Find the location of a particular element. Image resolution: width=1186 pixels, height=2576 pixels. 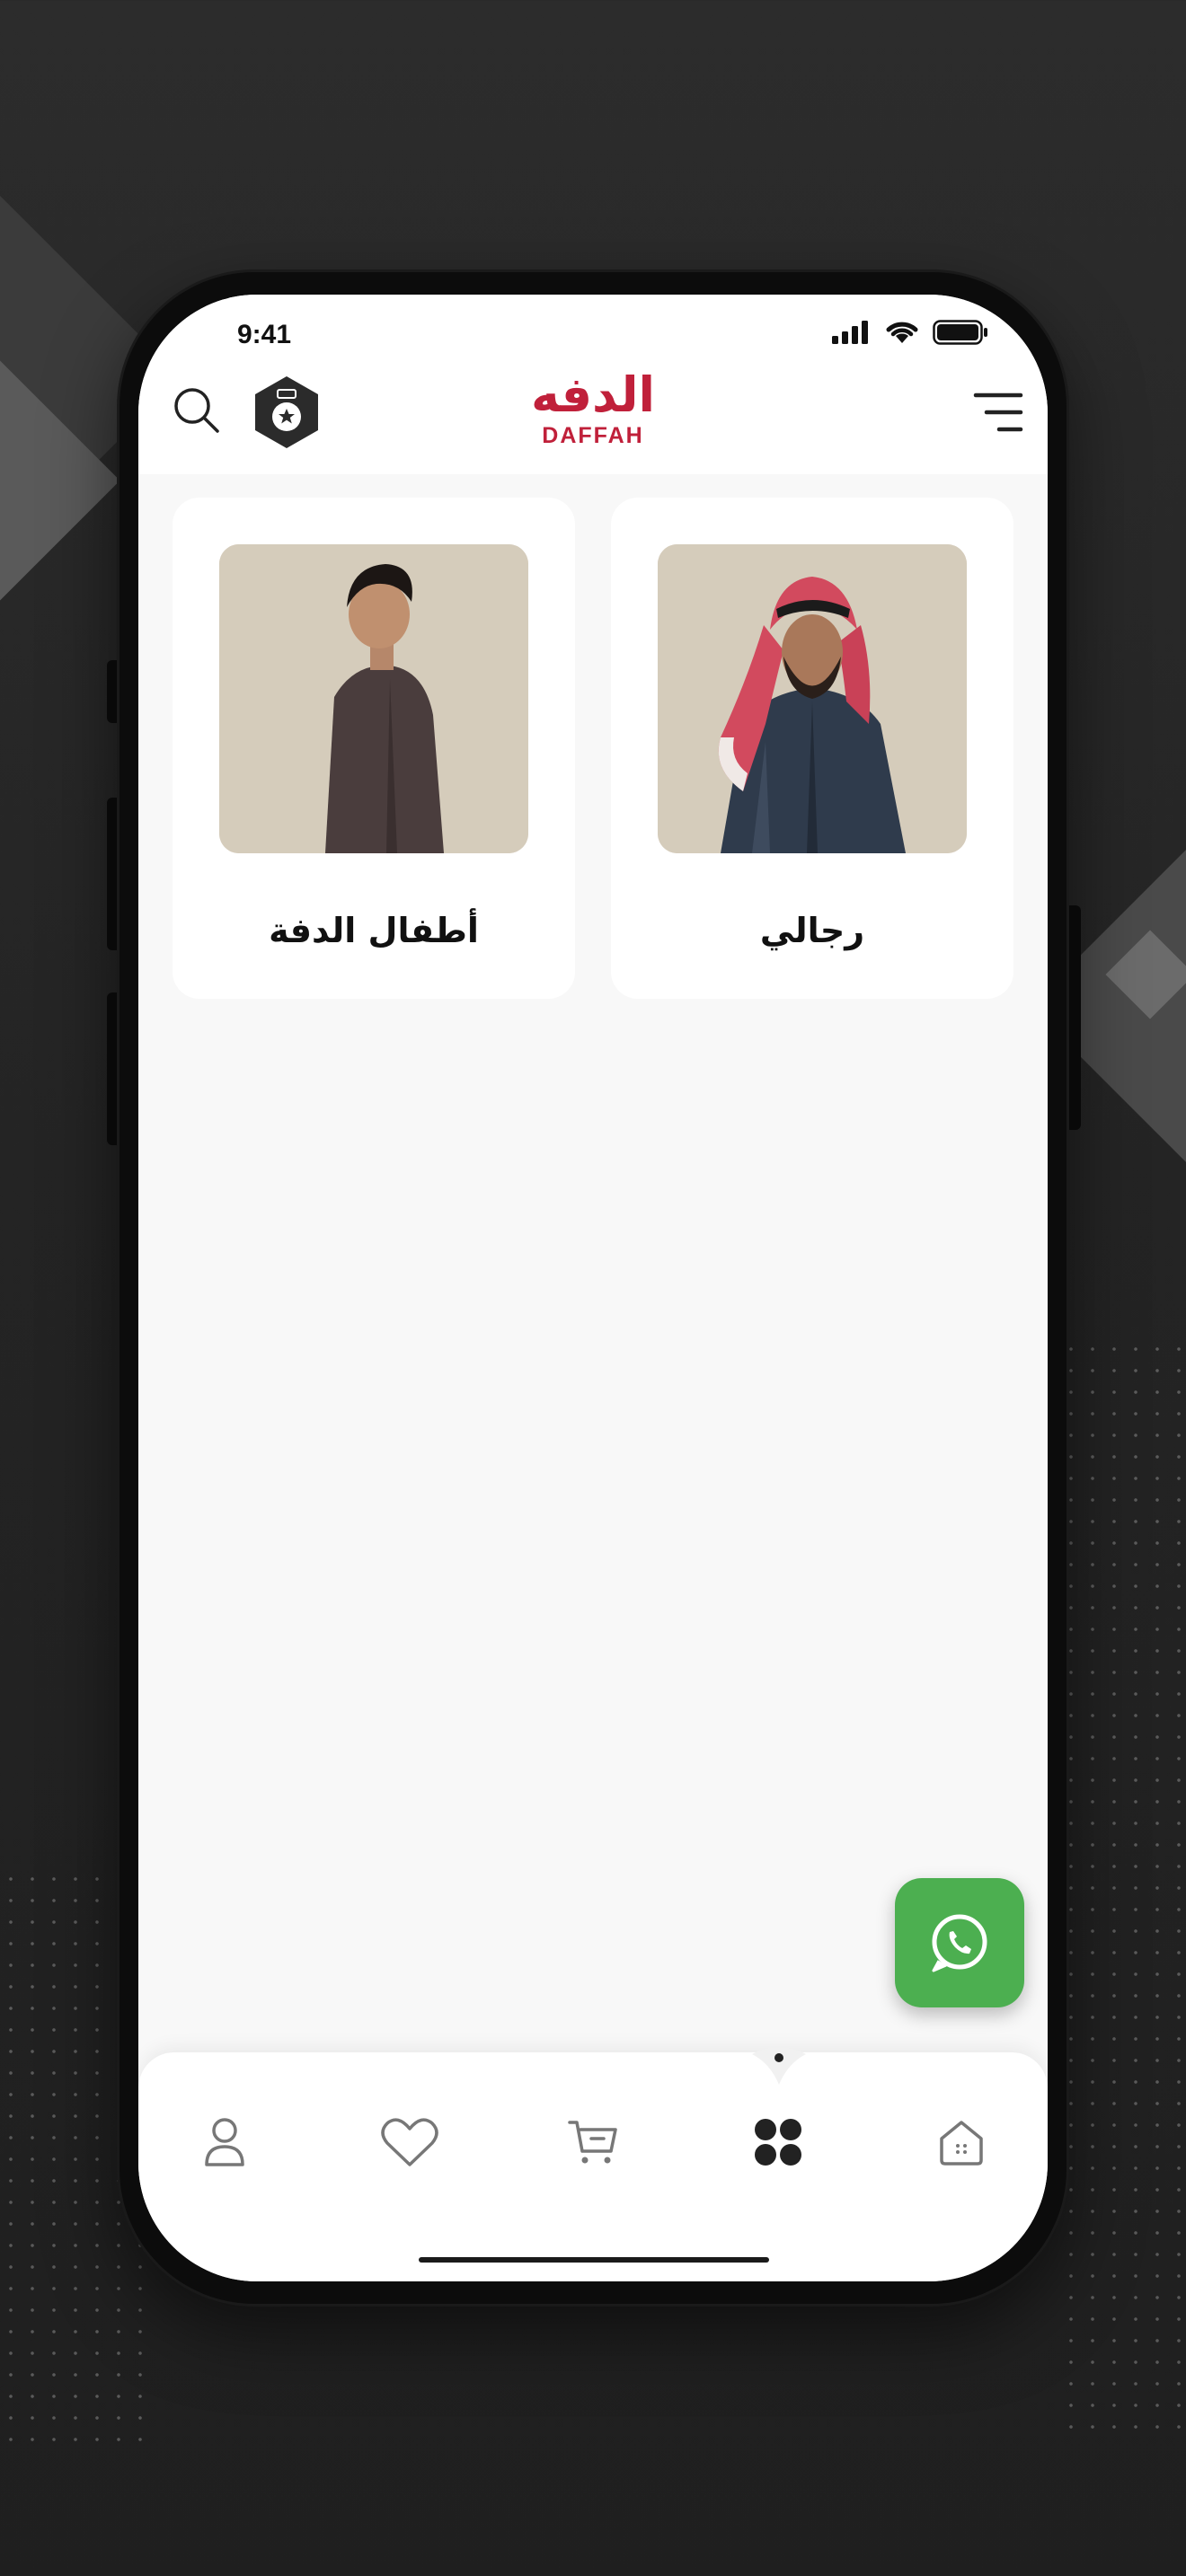

menu-button is located at coordinates (998, 412).